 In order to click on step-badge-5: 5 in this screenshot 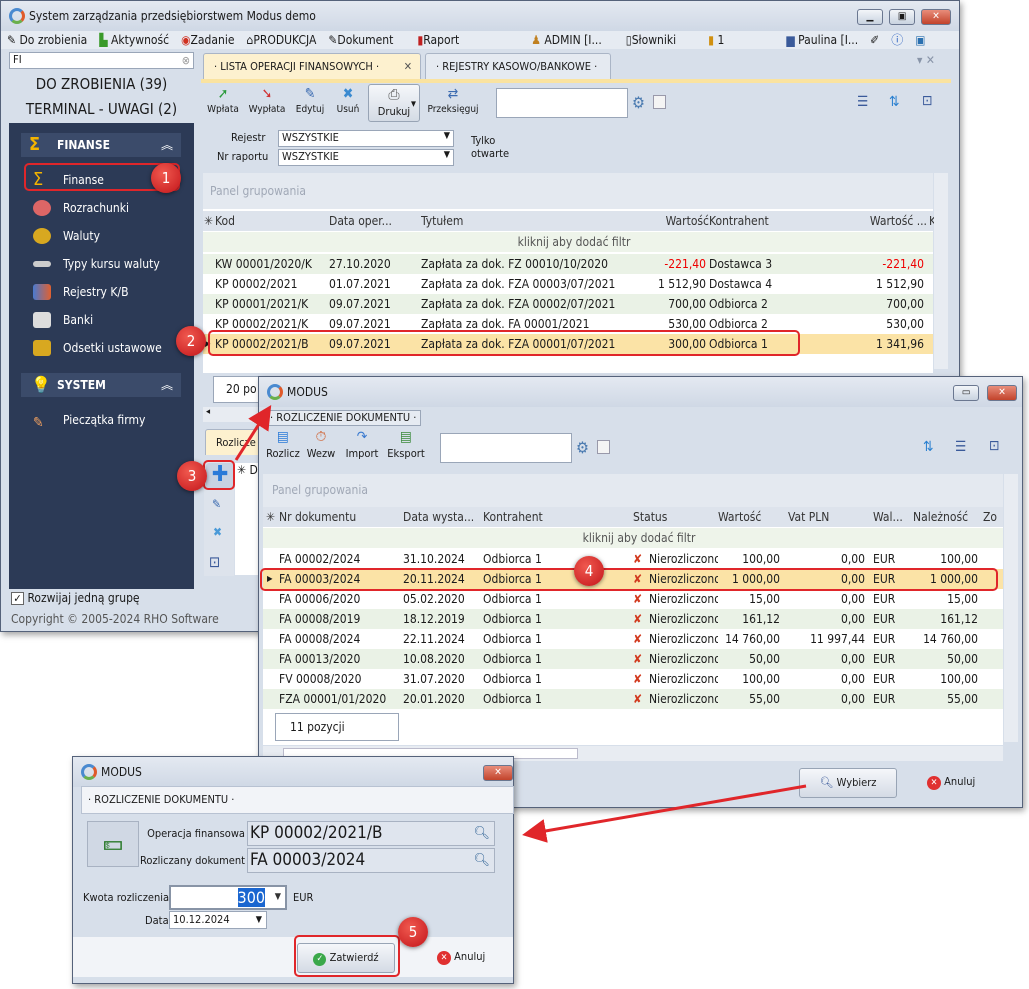, I will do `click(413, 932)`.